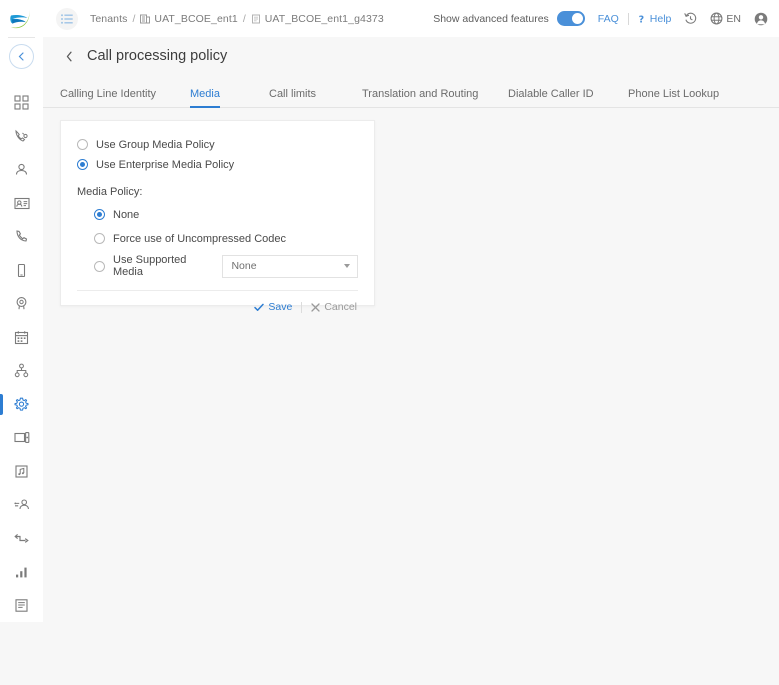  I want to click on document-list-icon, so click(21, 605).